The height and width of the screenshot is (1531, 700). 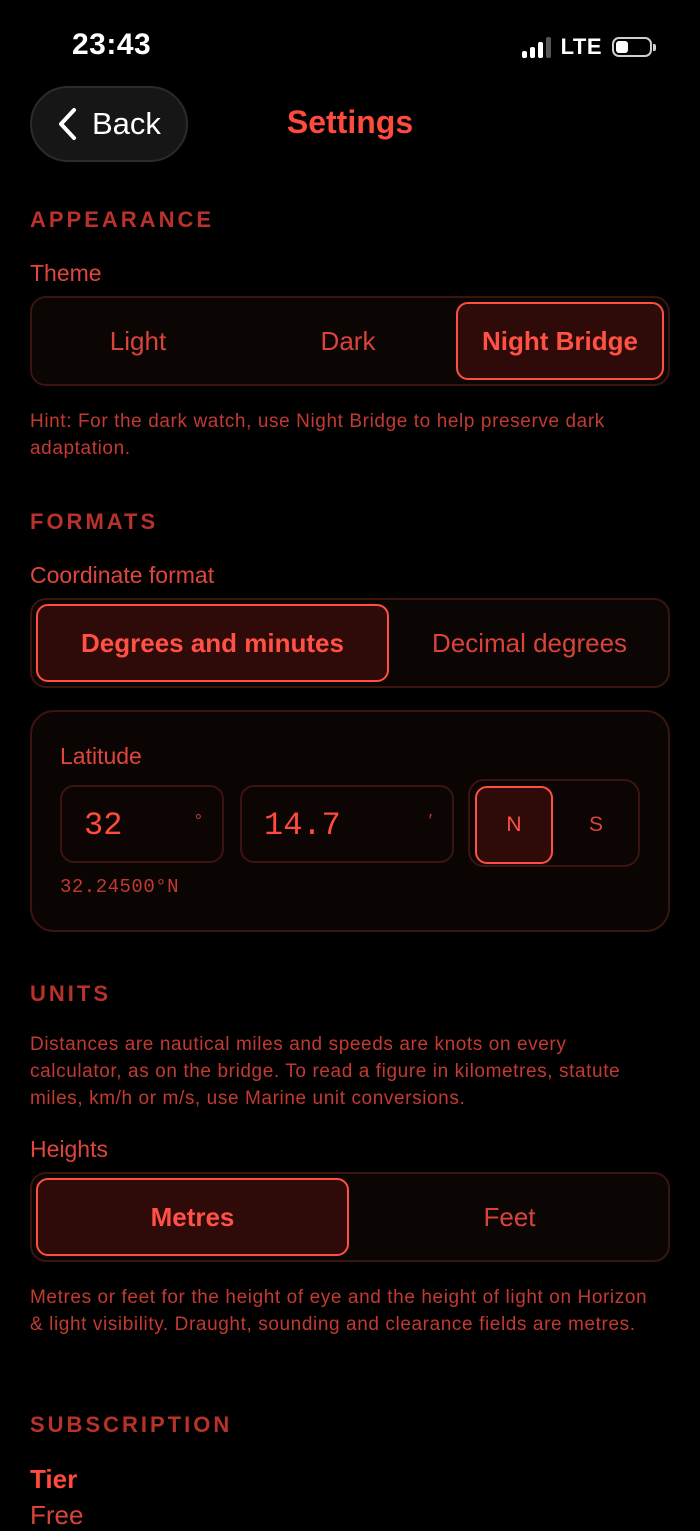 I want to click on signal-icon, so click(x=536, y=47).